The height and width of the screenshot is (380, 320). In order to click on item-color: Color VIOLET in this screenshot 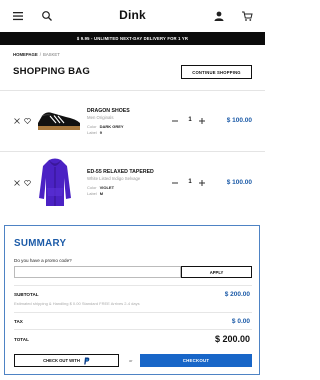, I will do `click(100, 187)`.